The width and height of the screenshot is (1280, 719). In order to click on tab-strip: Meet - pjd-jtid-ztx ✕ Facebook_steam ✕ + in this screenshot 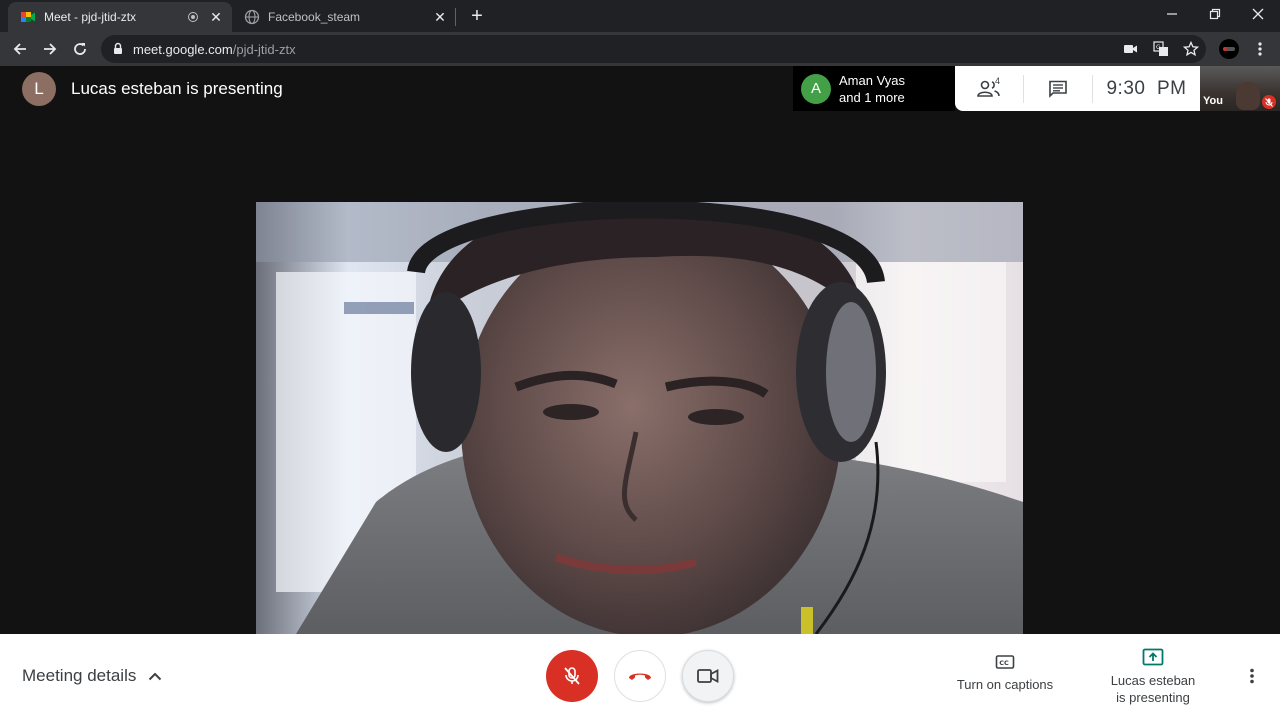, I will do `click(640, 16)`.